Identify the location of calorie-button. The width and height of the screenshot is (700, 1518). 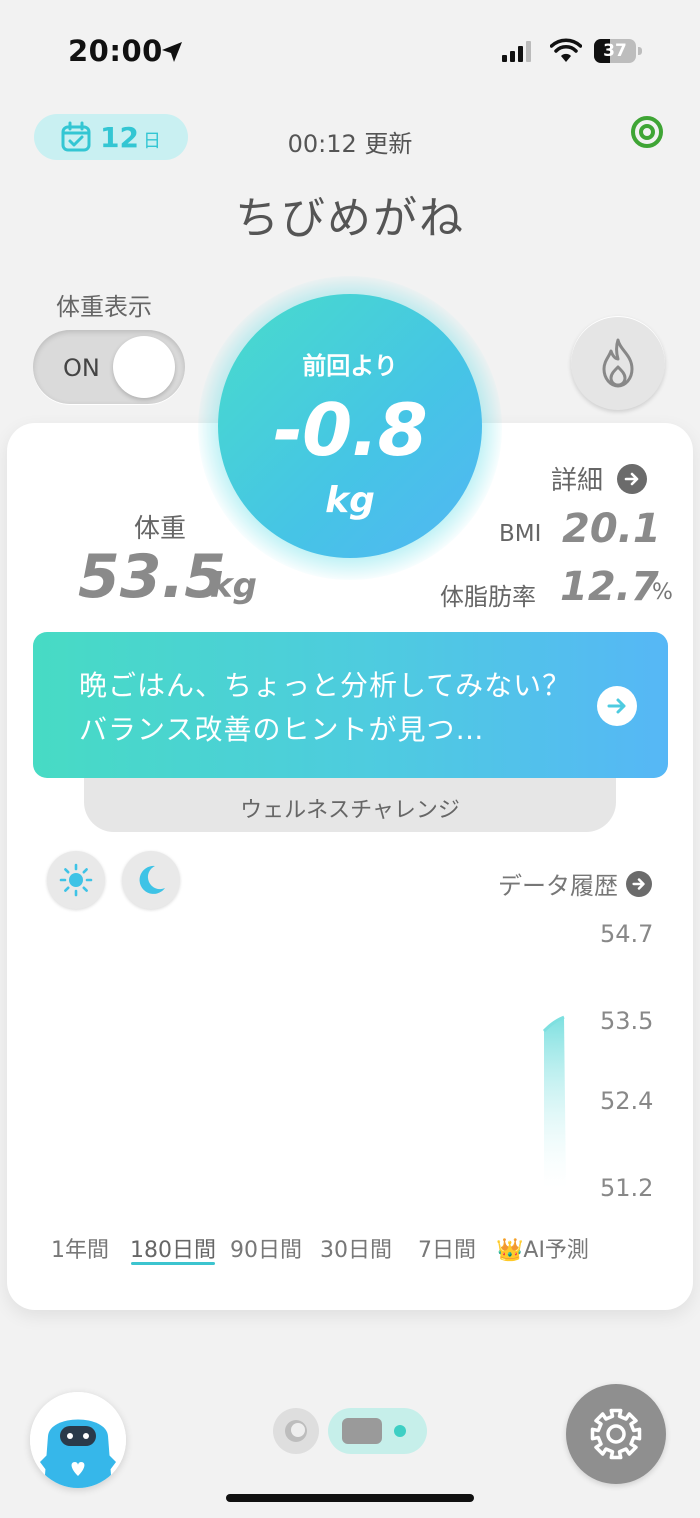
(618, 363).